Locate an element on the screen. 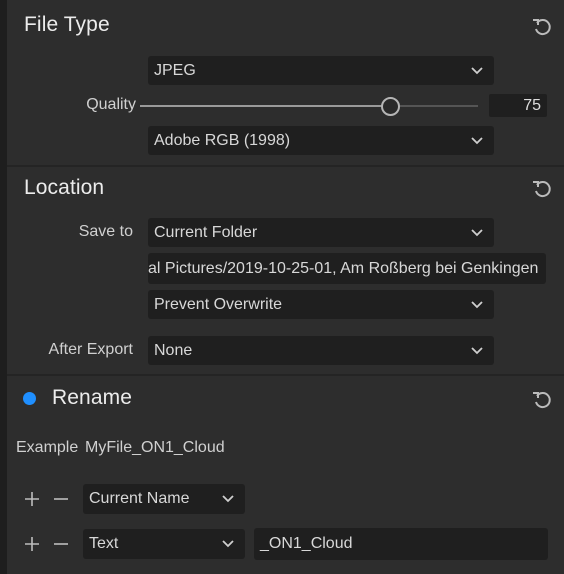 Image resolution: width=564 pixels, height=574 pixels. rename-token-dropdown: Current Name is located at coordinates (164, 499).